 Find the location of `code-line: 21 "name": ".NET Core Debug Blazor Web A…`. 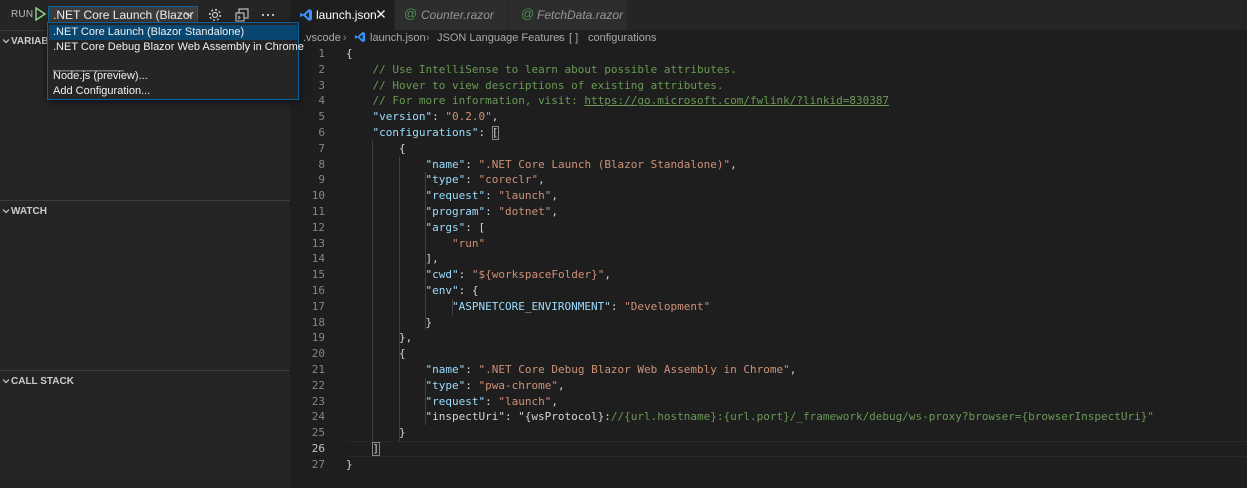

code-line: 21 "name": ".NET Core Debug Blazor Web A… is located at coordinates (768, 370).